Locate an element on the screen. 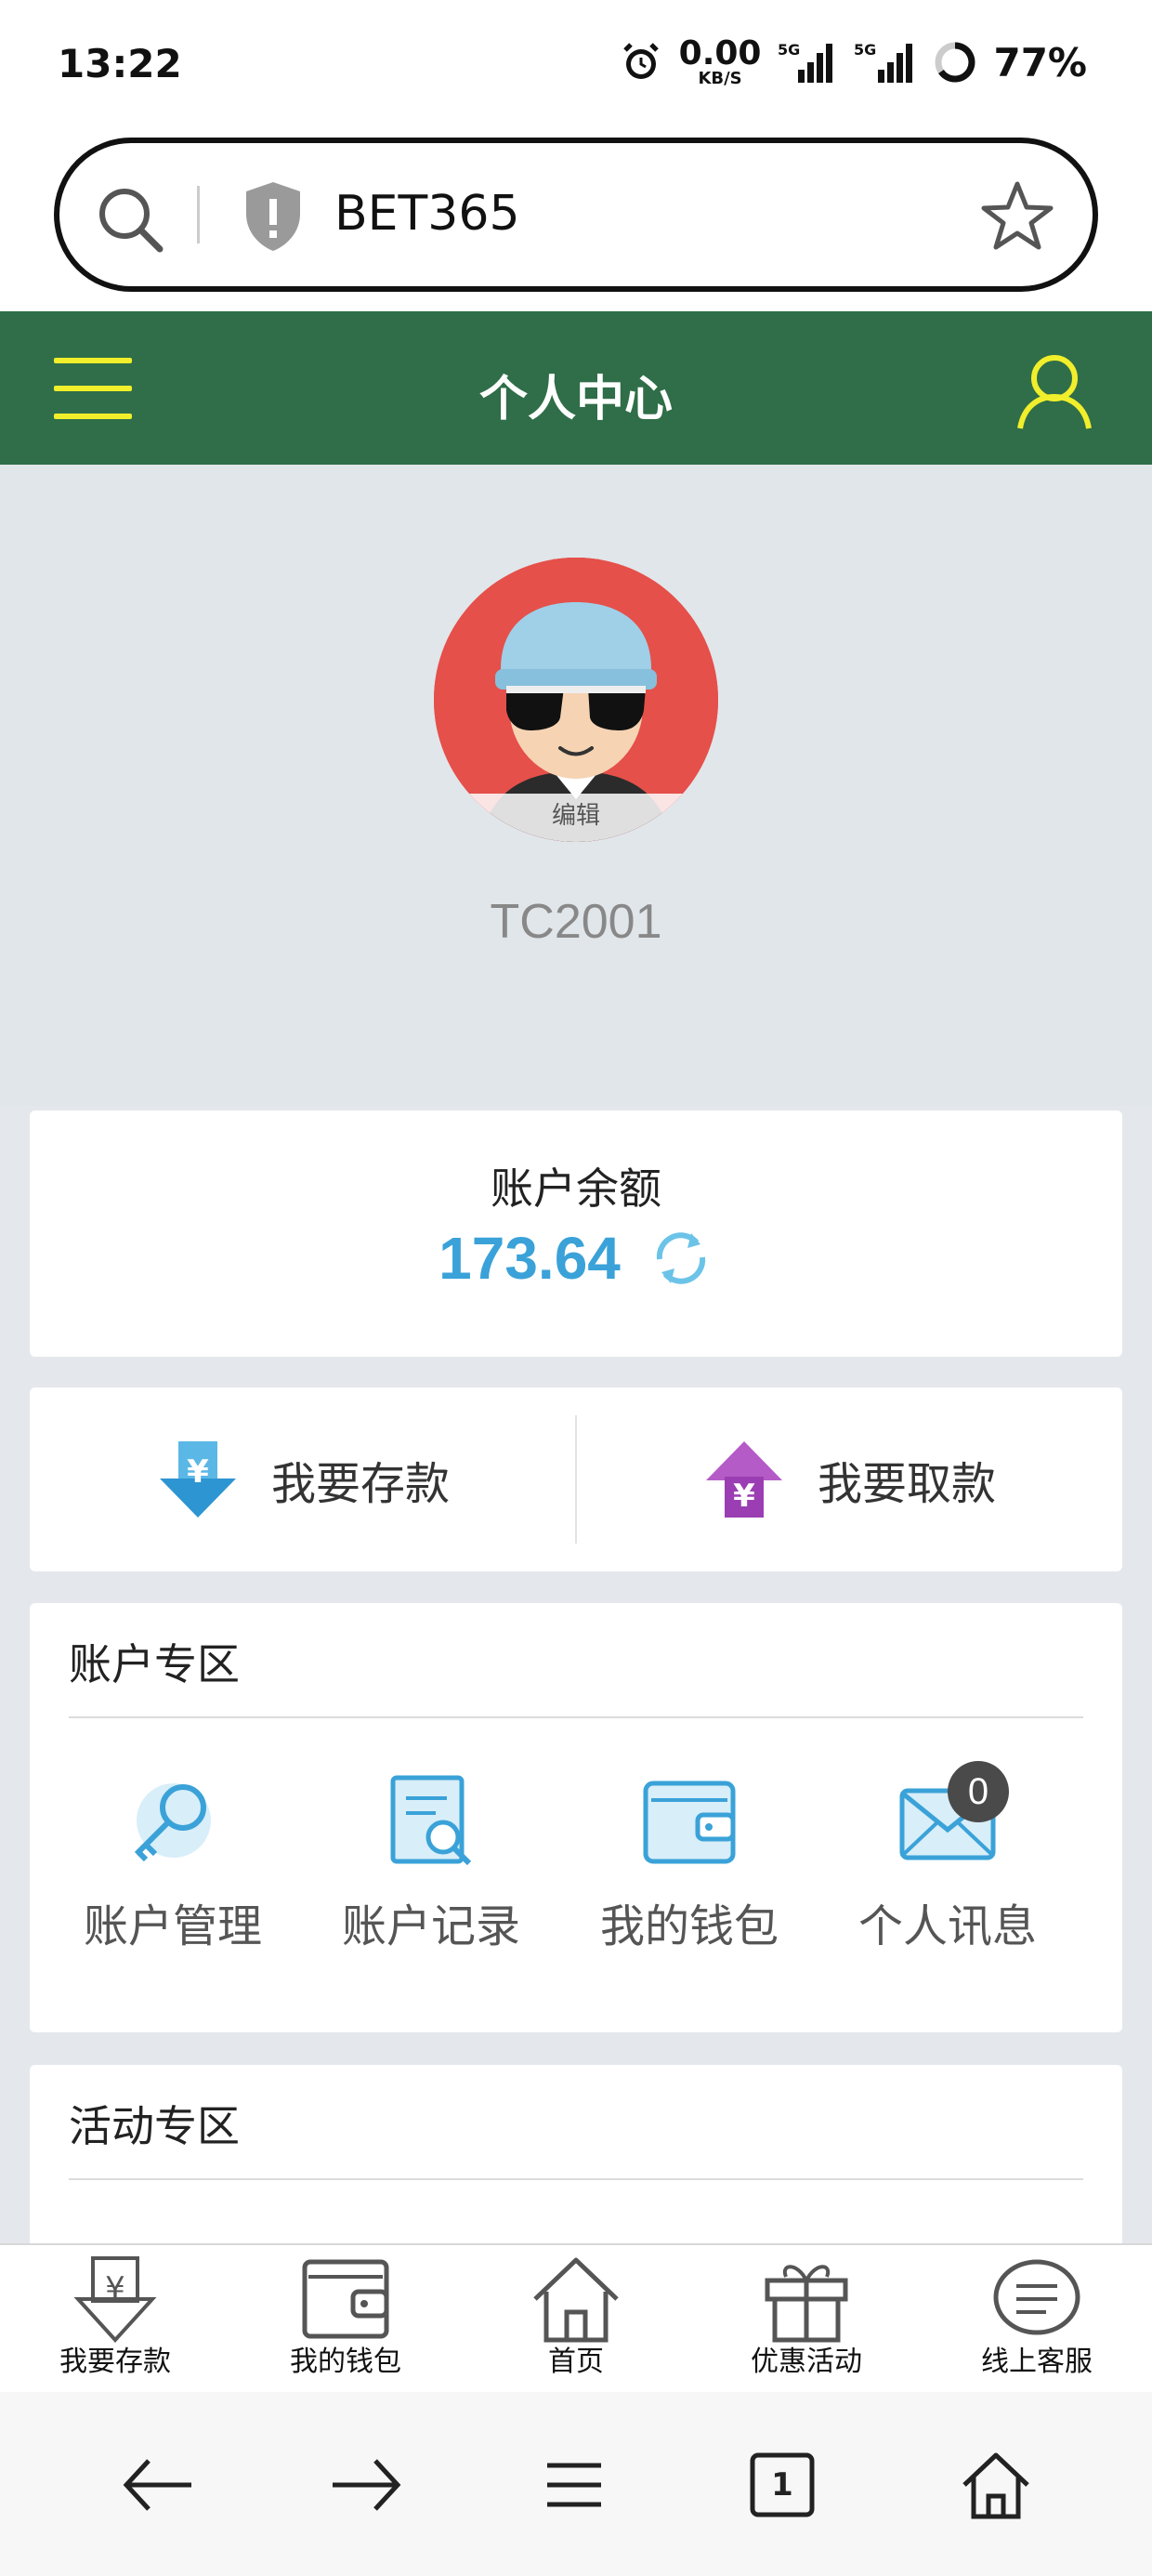 The width and height of the screenshot is (1152, 2576). app-header: 个人中心 is located at coordinates (576, 388).